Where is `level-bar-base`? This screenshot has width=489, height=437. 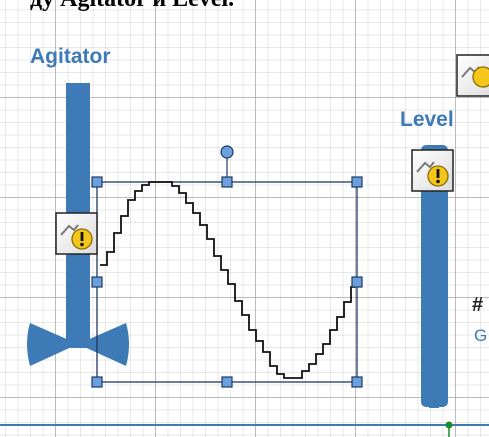 level-bar-base is located at coordinates (434, 406).